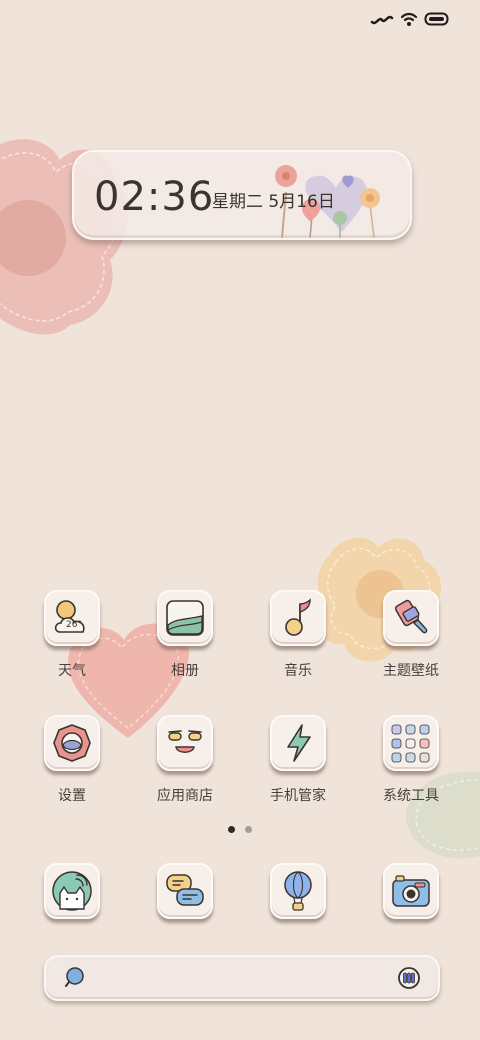 Image resolution: width=480 pixels, height=1040 pixels. I want to click on phone-cat-icon, so click(72, 891).